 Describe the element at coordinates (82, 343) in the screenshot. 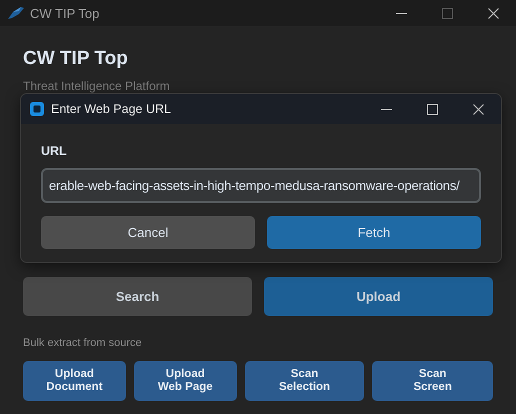

I see `section-label: Bulk extract from source` at that location.